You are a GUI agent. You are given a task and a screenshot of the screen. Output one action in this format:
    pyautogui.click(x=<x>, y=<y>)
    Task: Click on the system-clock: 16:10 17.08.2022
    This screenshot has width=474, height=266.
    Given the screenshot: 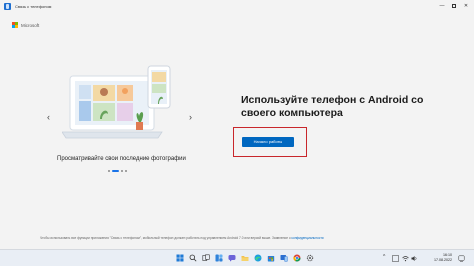 What is the action you would take?
    pyautogui.click(x=439, y=258)
    